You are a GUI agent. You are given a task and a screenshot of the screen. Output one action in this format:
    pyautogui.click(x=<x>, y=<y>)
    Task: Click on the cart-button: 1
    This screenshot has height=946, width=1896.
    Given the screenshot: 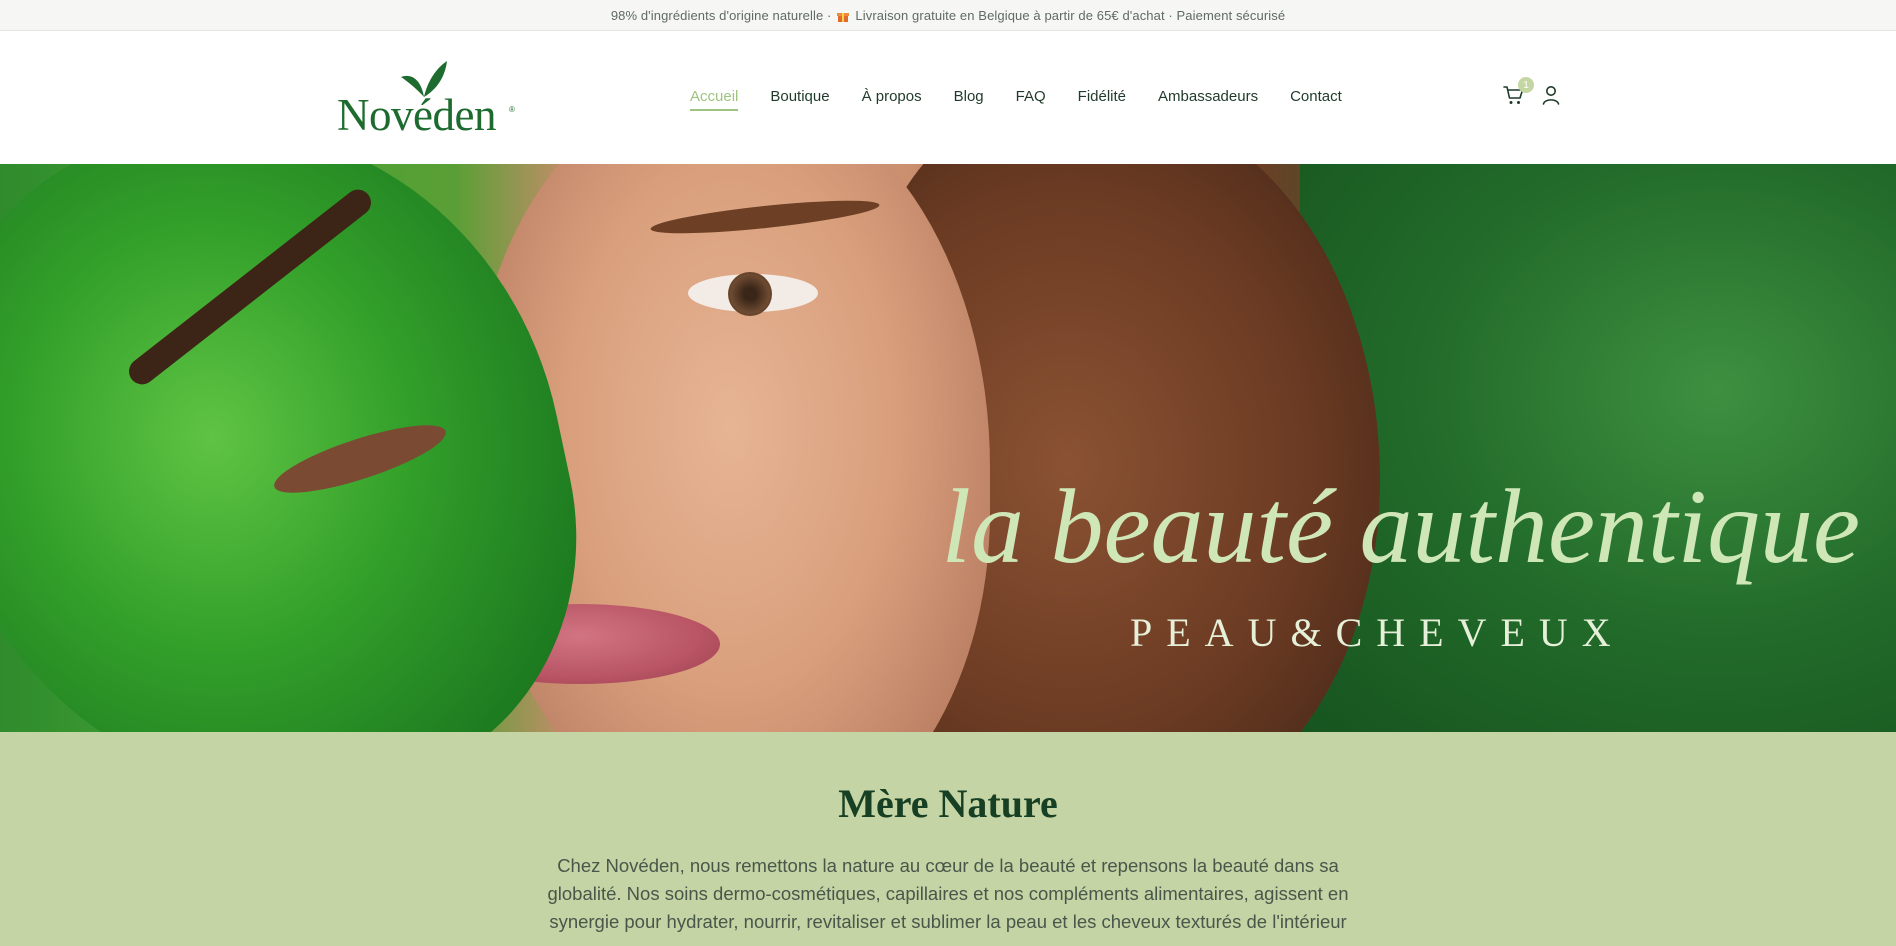 What is the action you would take?
    pyautogui.click(x=1518, y=92)
    